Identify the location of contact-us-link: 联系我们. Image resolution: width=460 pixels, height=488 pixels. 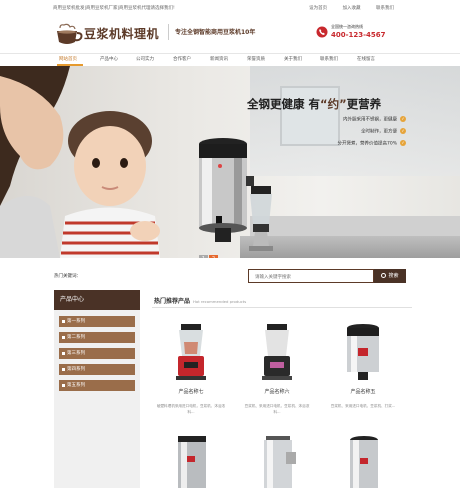
(385, 8).